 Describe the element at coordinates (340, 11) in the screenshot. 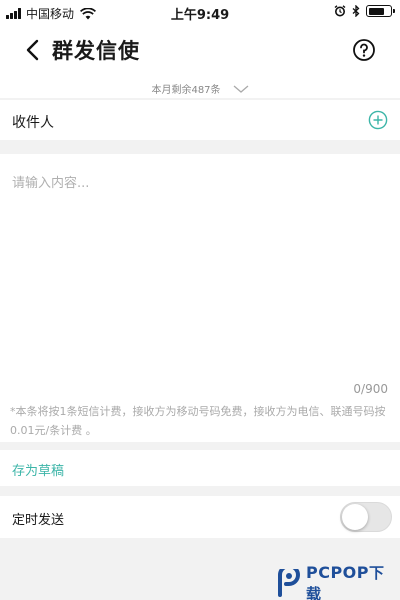

I see `alarm-icon` at that location.